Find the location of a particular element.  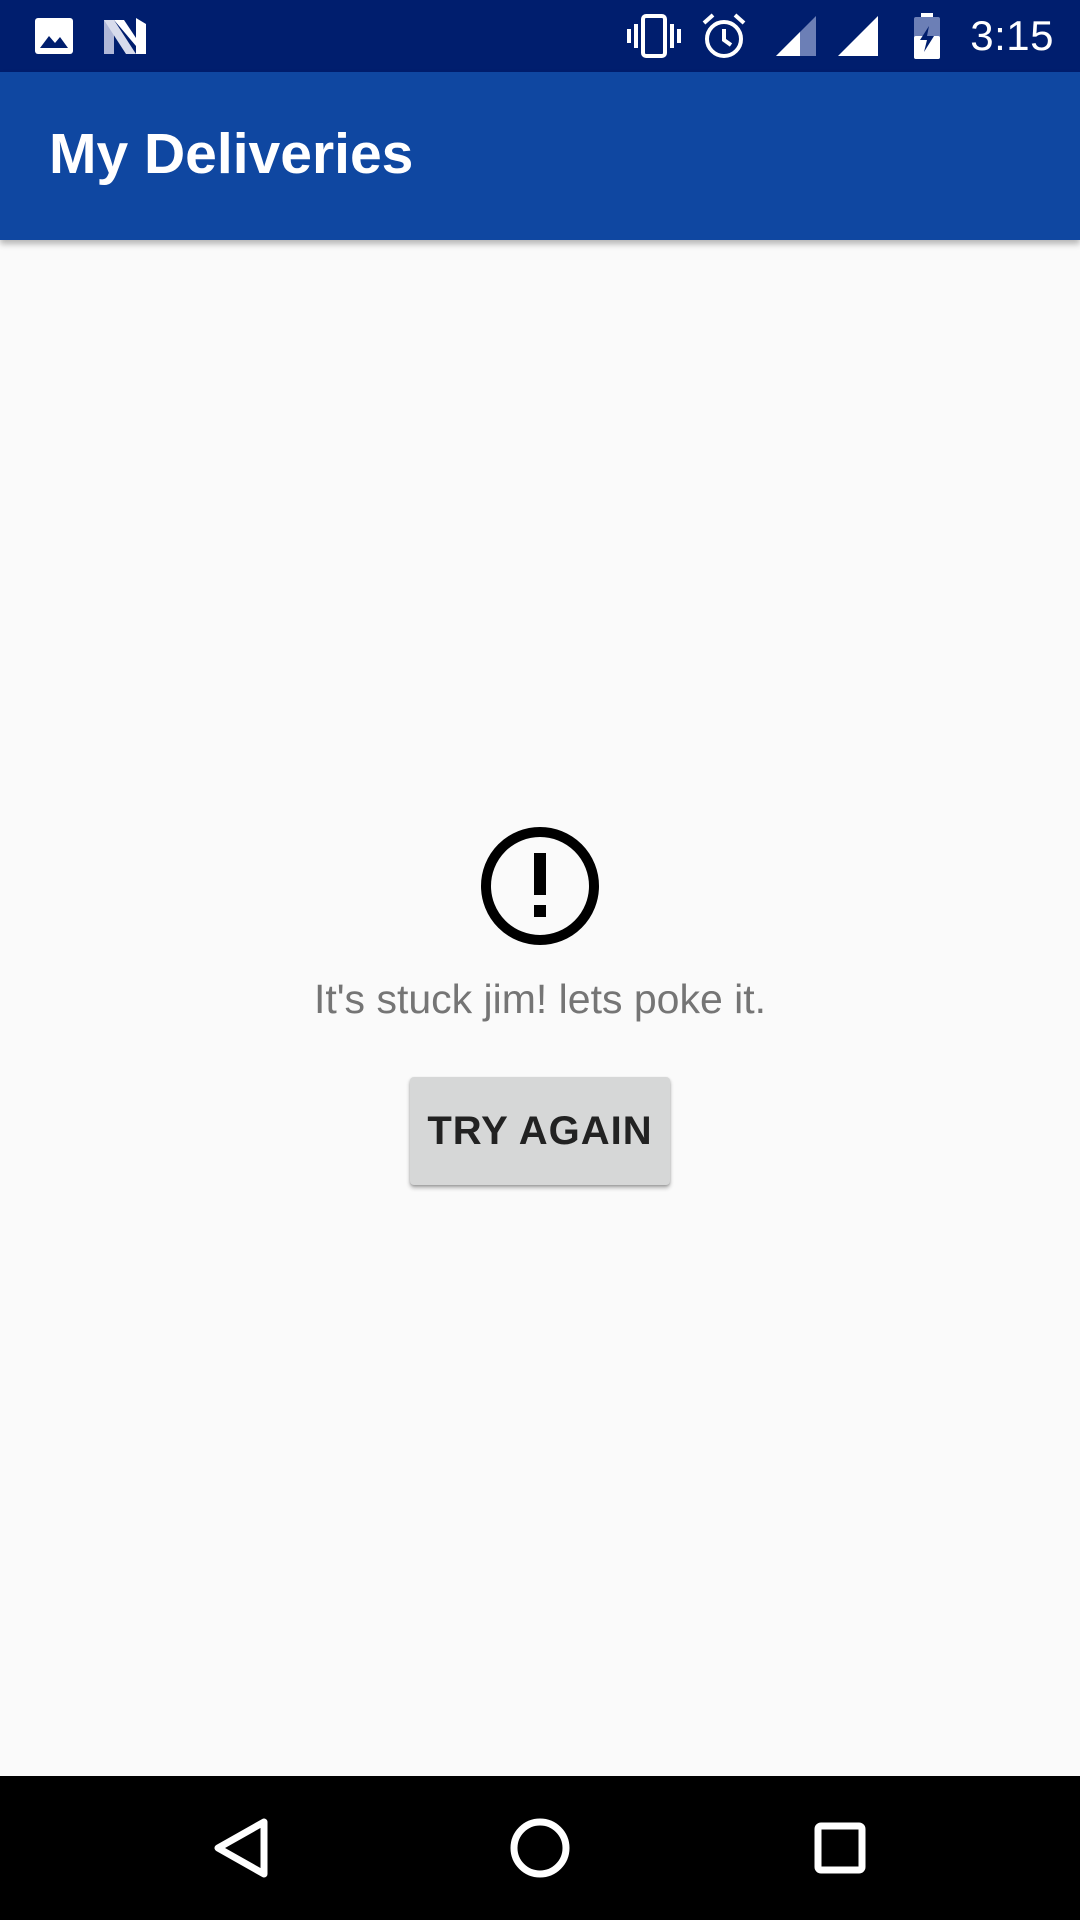

home-icon is located at coordinates (540, 1848).